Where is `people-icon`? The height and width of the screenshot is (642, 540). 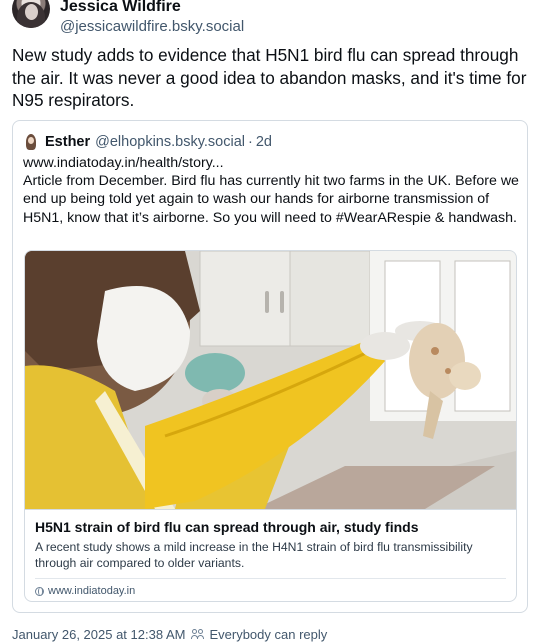 people-icon is located at coordinates (198, 634).